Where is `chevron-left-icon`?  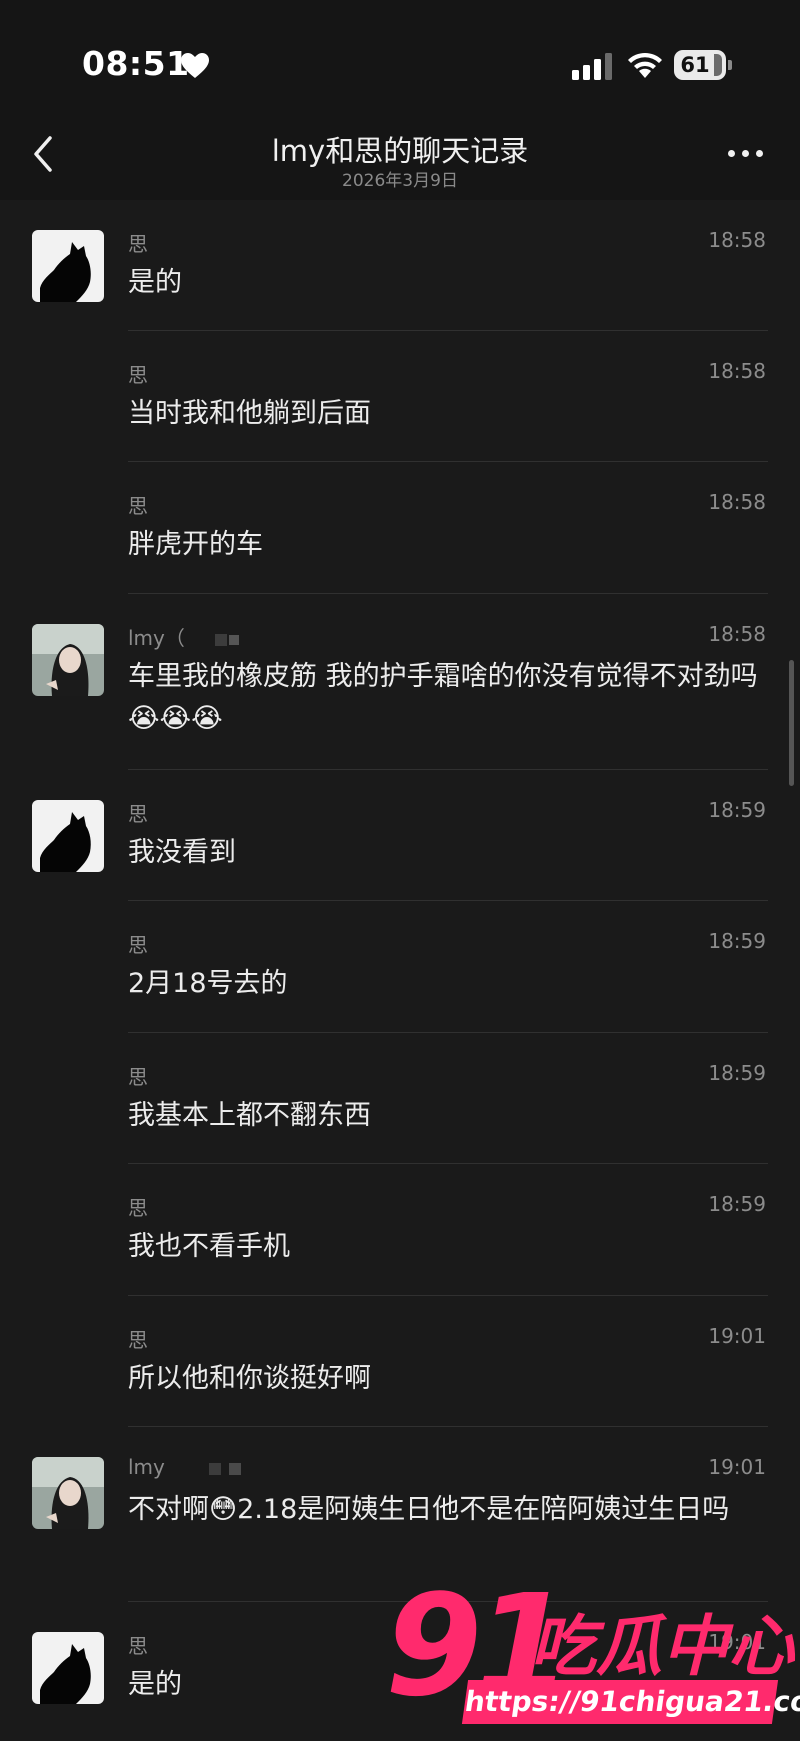 chevron-left-icon is located at coordinates (44, 154).